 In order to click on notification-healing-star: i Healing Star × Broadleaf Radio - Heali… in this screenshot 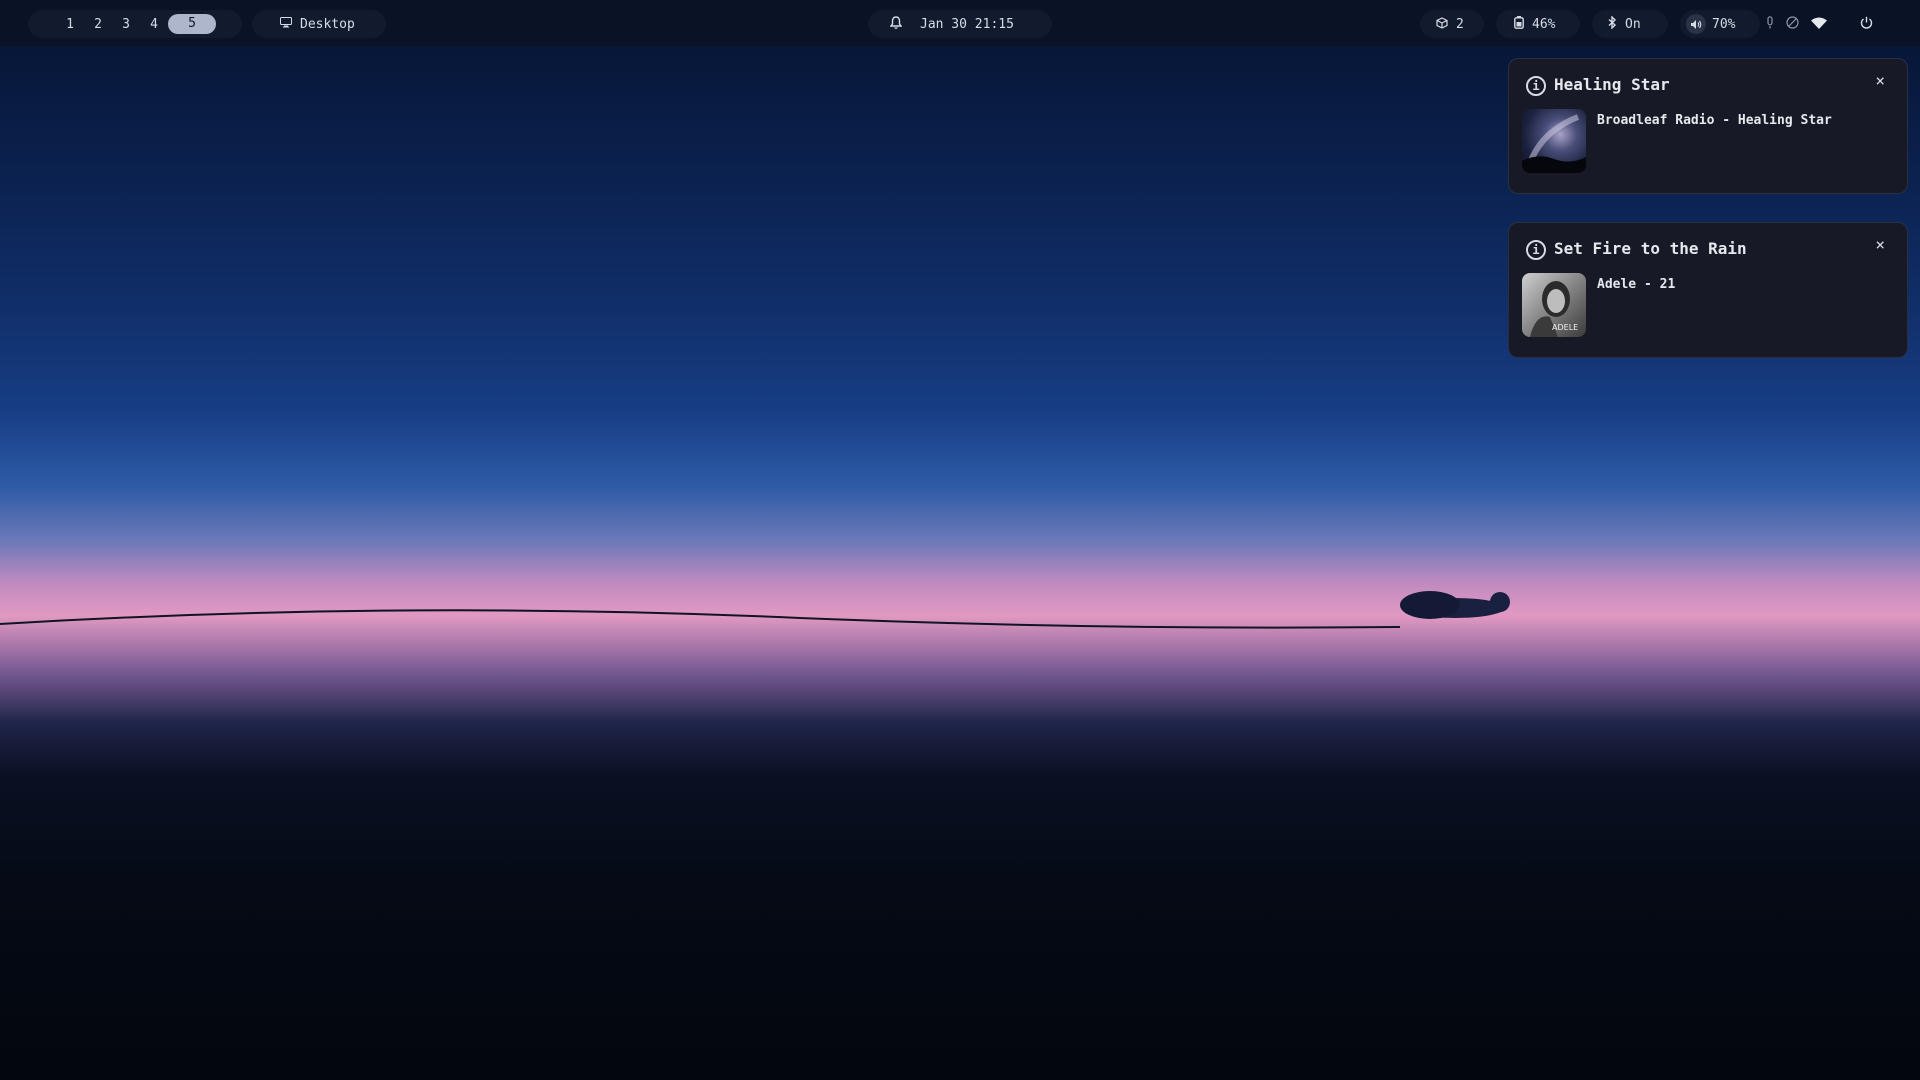, I will do `click(1708, 126)`.